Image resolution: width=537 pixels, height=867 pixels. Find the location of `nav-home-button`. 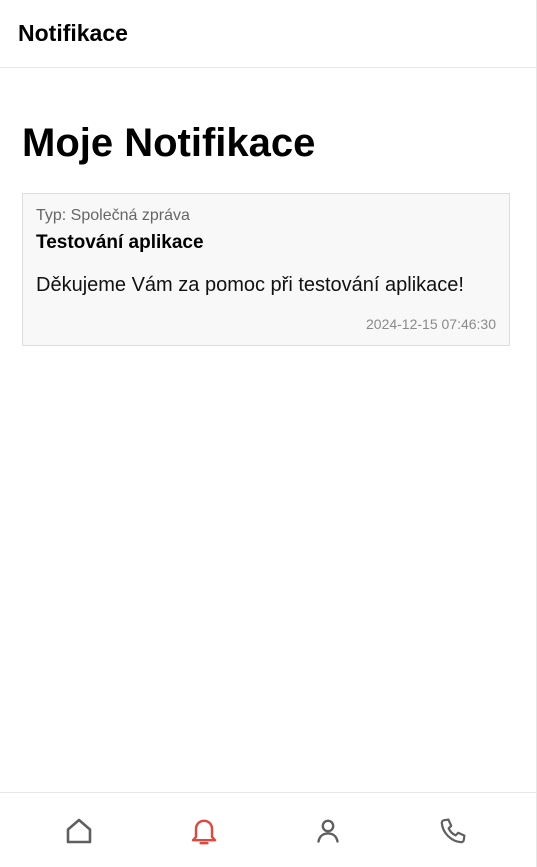

nav-home-button is located at coordinates (79, 831).